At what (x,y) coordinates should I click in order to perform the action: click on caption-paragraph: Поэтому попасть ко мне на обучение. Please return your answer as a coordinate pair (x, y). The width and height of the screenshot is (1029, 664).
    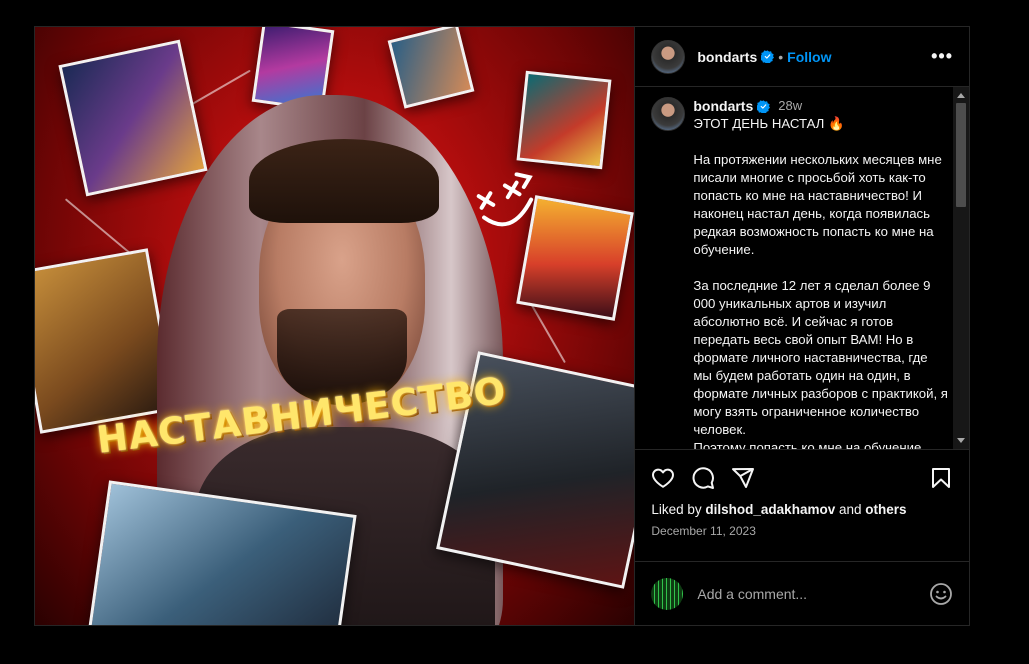
    Looking at the image, I should click on (807, 444).